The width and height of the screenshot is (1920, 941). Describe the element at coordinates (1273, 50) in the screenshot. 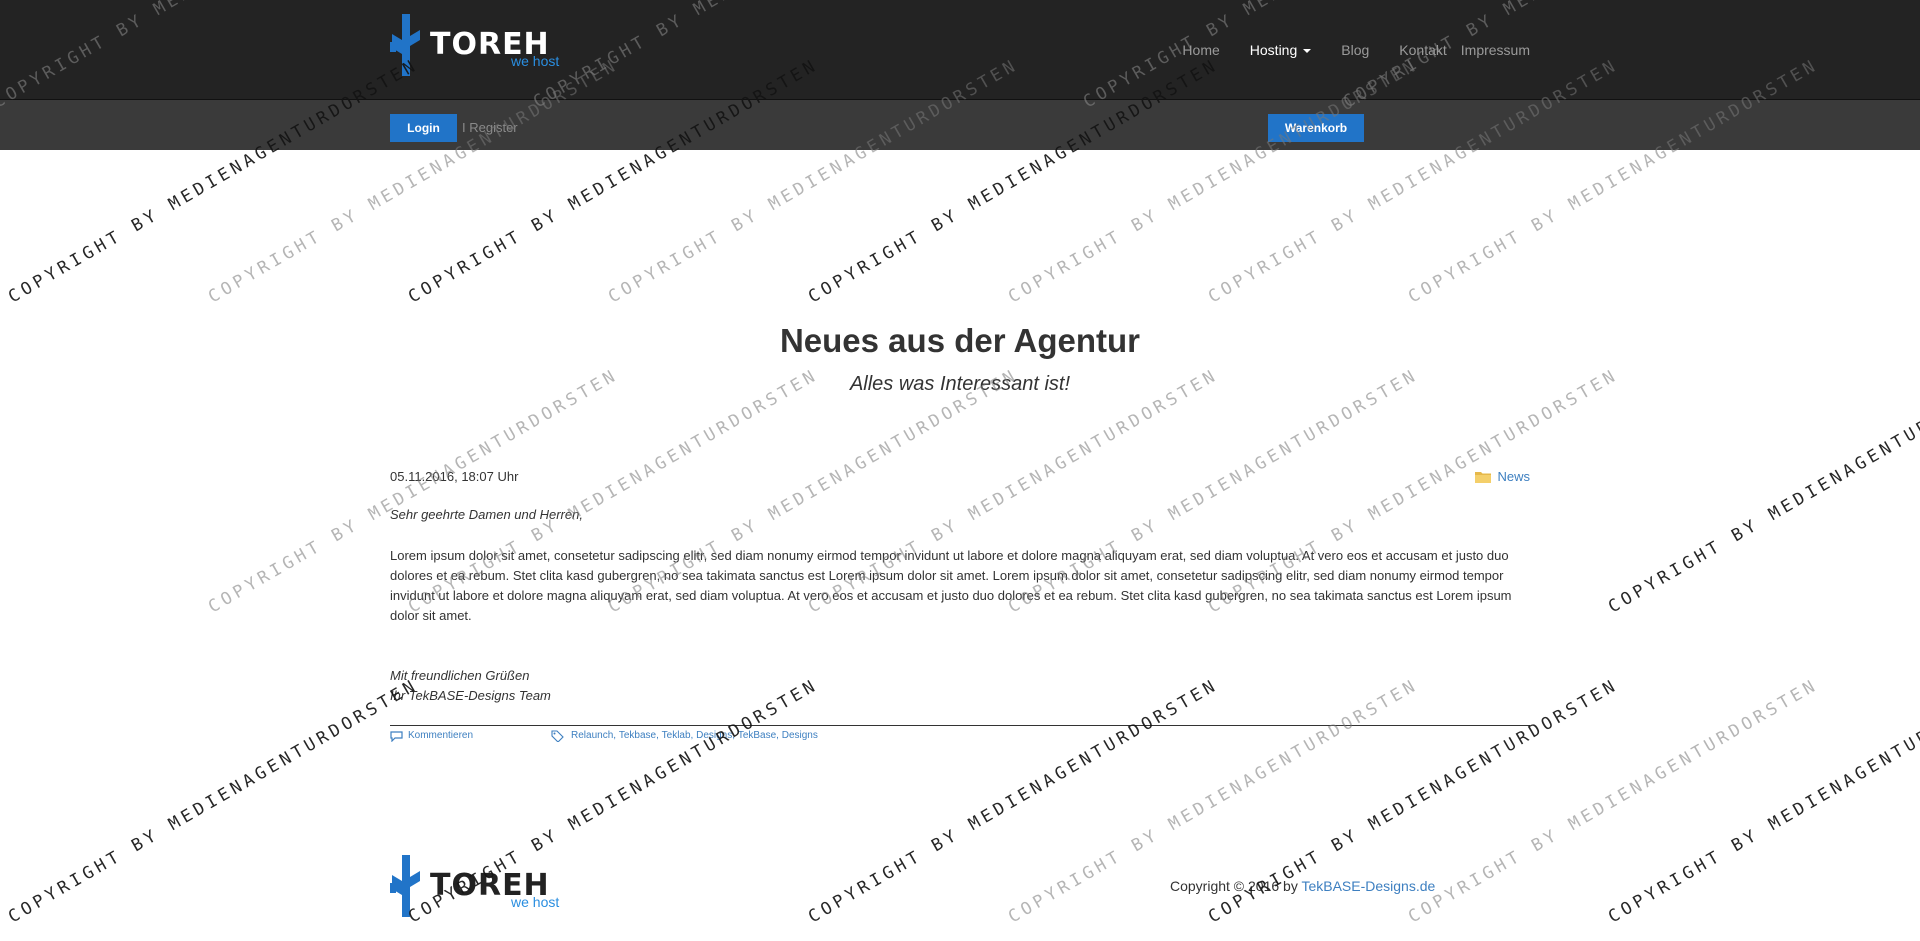

I see `nav-hosting-label: Hosting` at that location.